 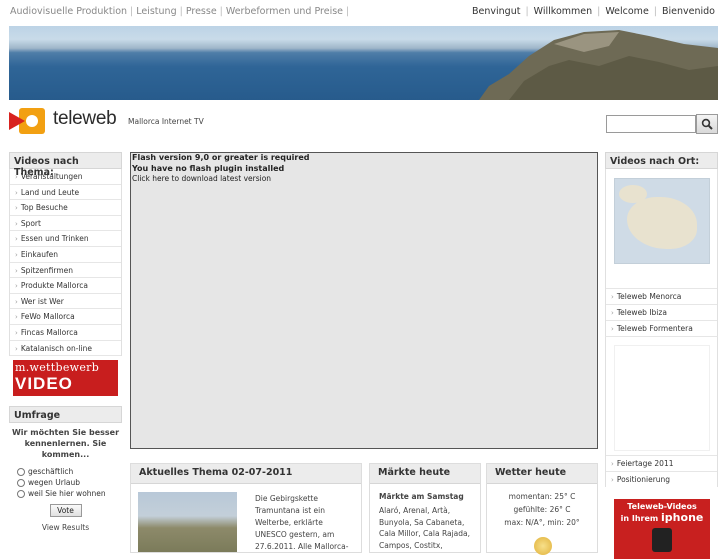 What do you see at coordinates (651, 124) in the screenshot?
I see `search-input` at bounding box center [651, 124].